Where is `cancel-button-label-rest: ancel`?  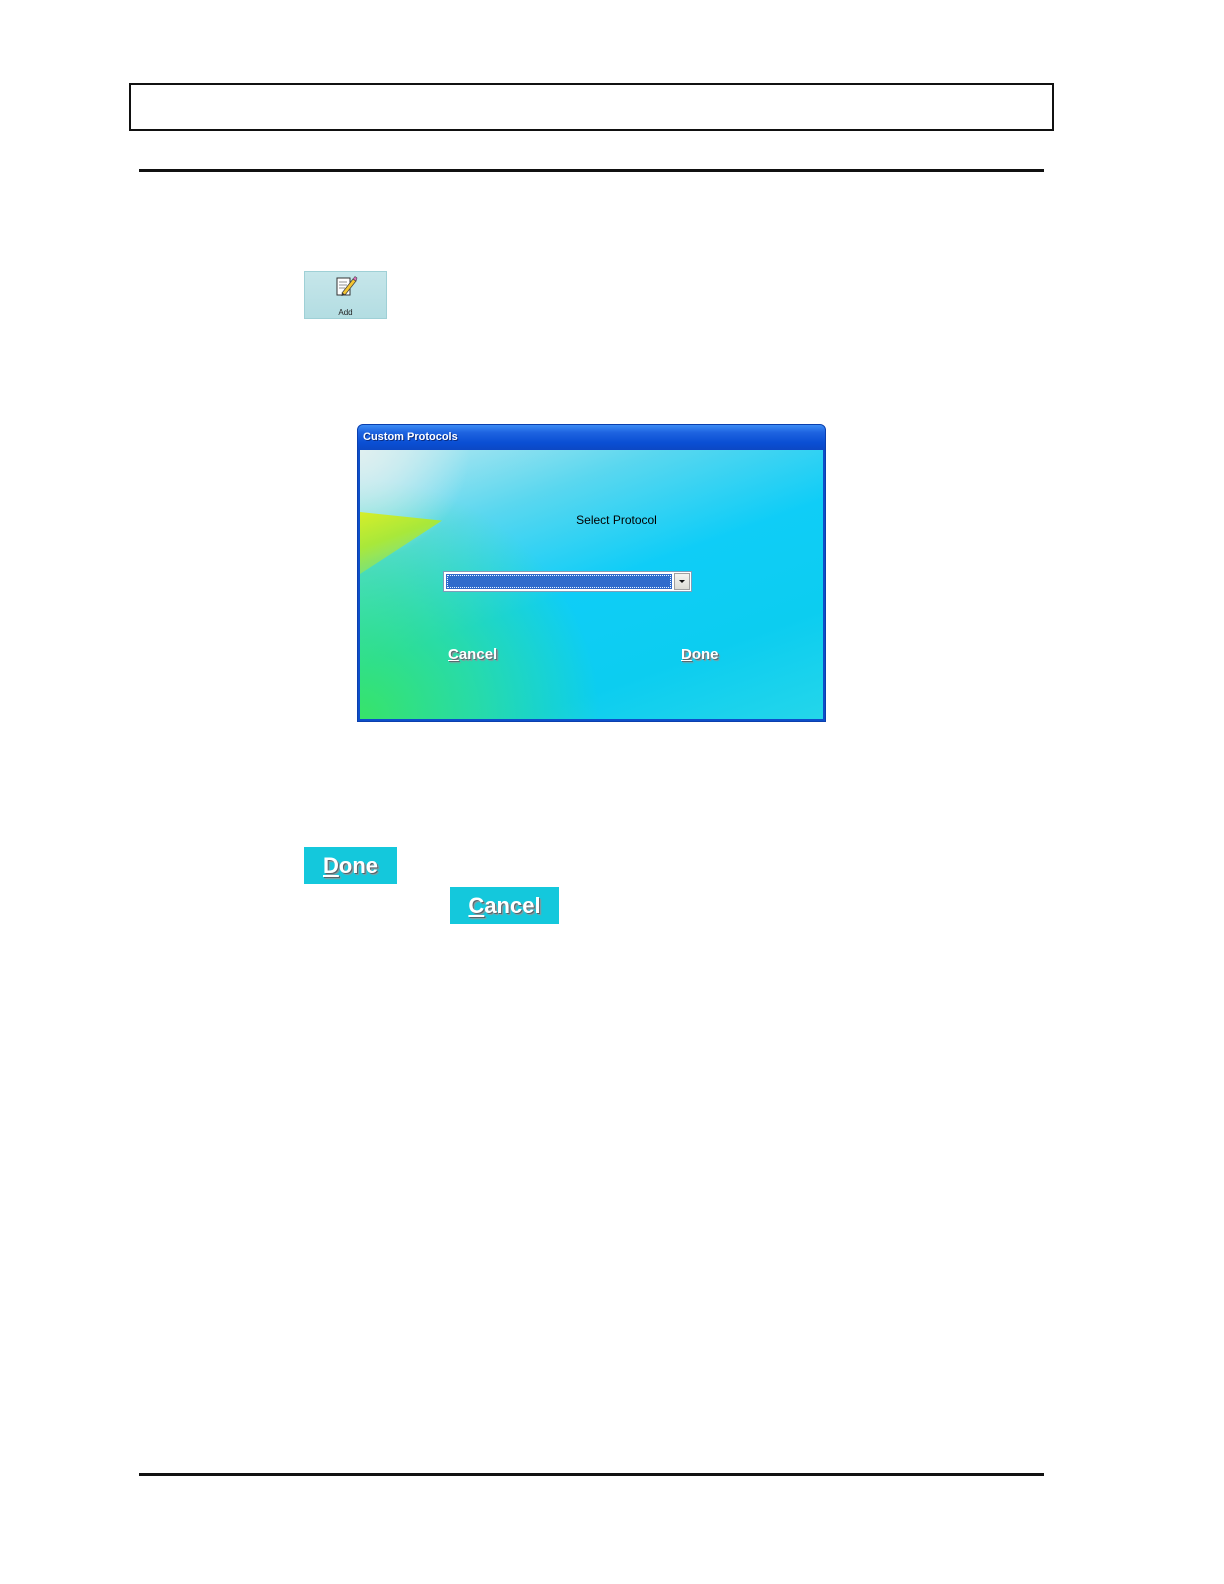
cancel-button-label-rest: ancel is located at coordinates (512, 905).